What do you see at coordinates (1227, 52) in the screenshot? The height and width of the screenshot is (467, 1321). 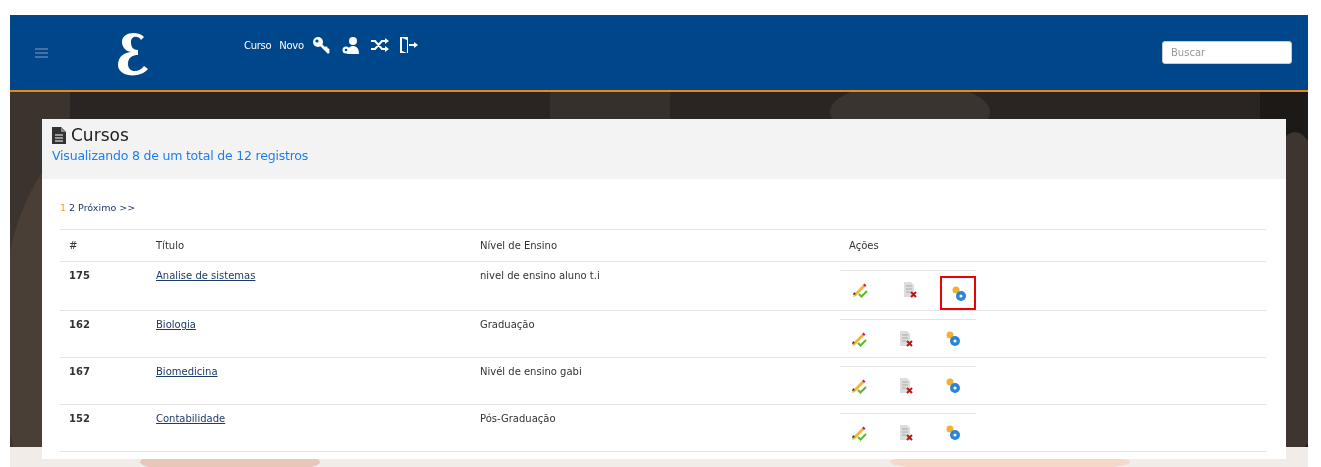 I see `search-field: Buscar` at bounding box center [1227, 52].